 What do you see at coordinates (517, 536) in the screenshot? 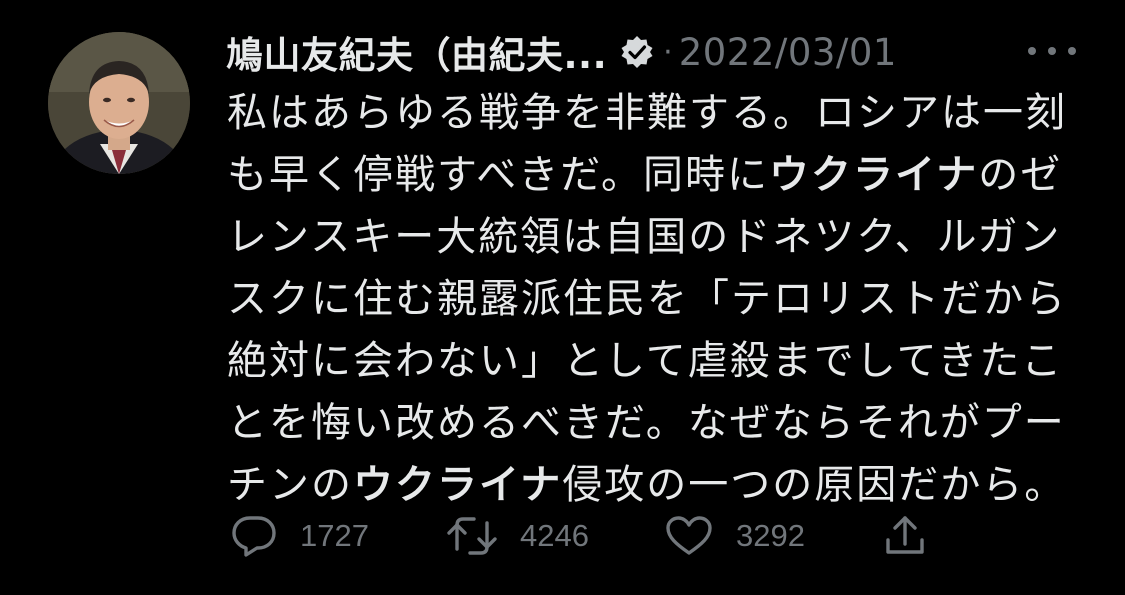
I see `retweet-button: 4246` at bounding box center [517, 536].